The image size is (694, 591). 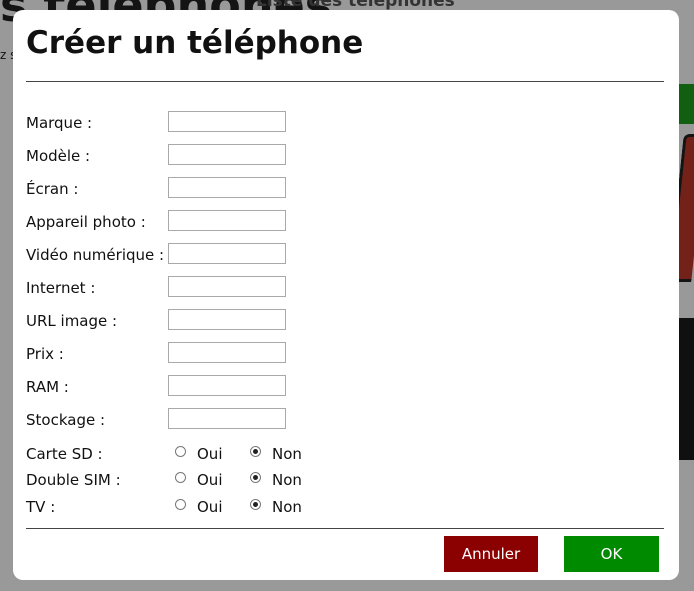 What do you see at coordinates (195, 43) in the screenshot?
I see `dialog-title: Créer un téléphone` at bounding box center [195, 43].